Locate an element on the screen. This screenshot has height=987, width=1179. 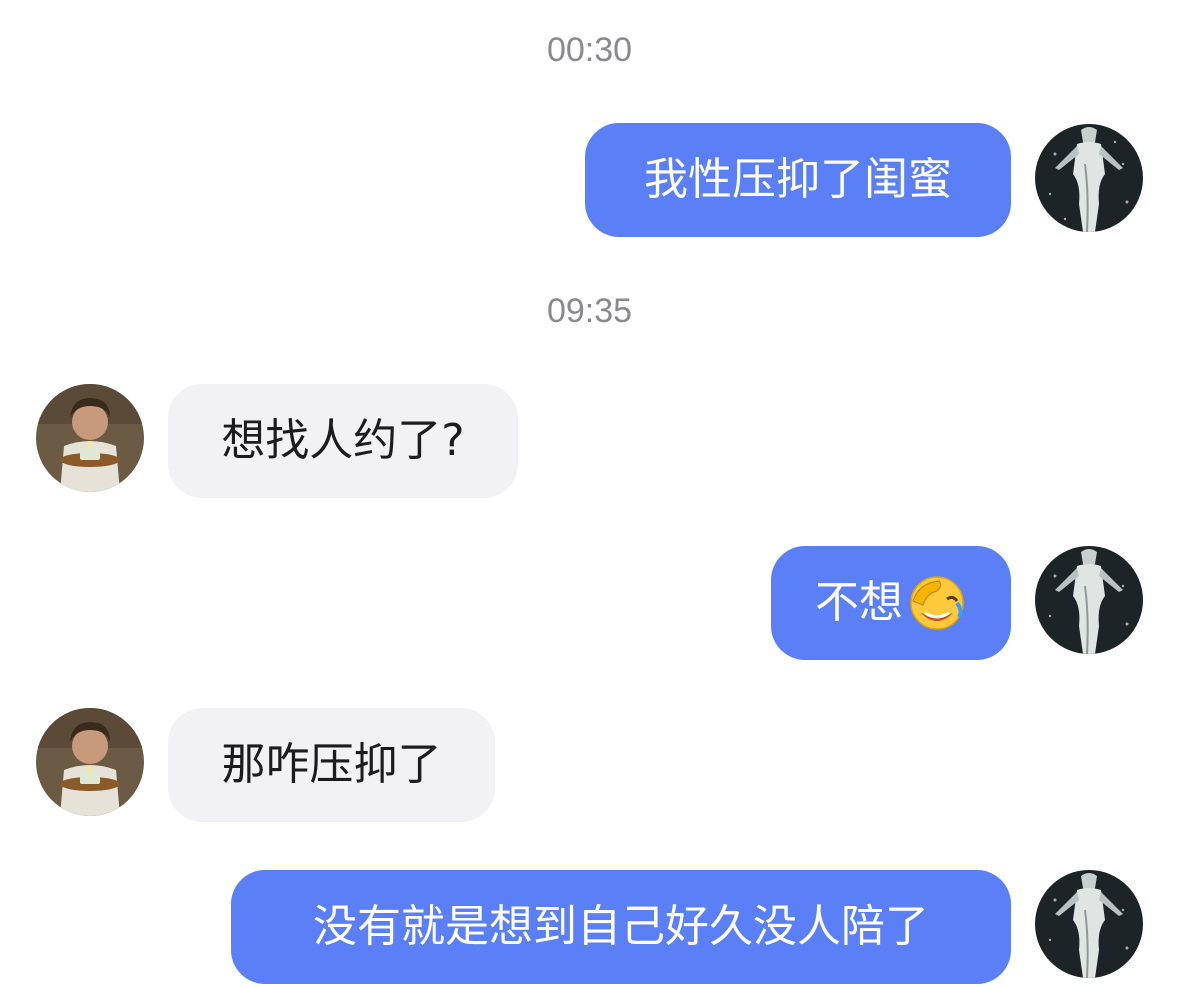
message-bubble-outgoing: 没有就是想到自己好久没人陪了 is located at coordinates (621, 927).